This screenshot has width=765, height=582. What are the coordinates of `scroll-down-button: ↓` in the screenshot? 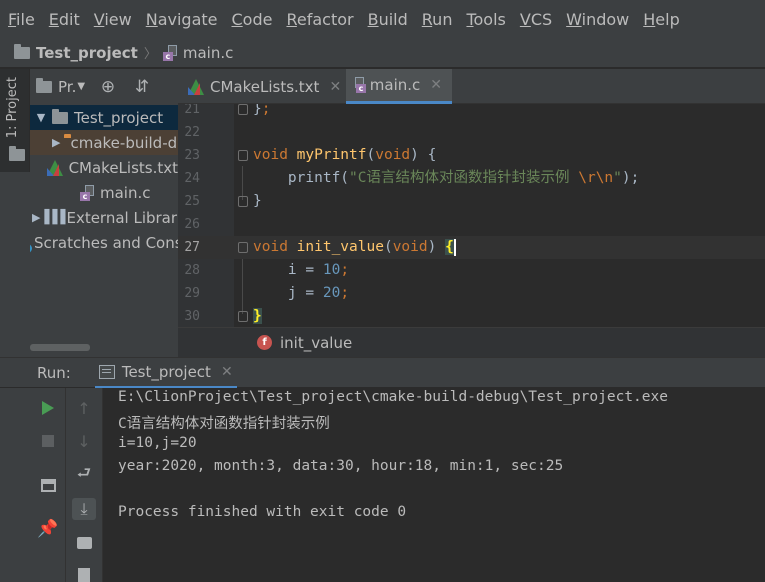 It's located at (84, 441).